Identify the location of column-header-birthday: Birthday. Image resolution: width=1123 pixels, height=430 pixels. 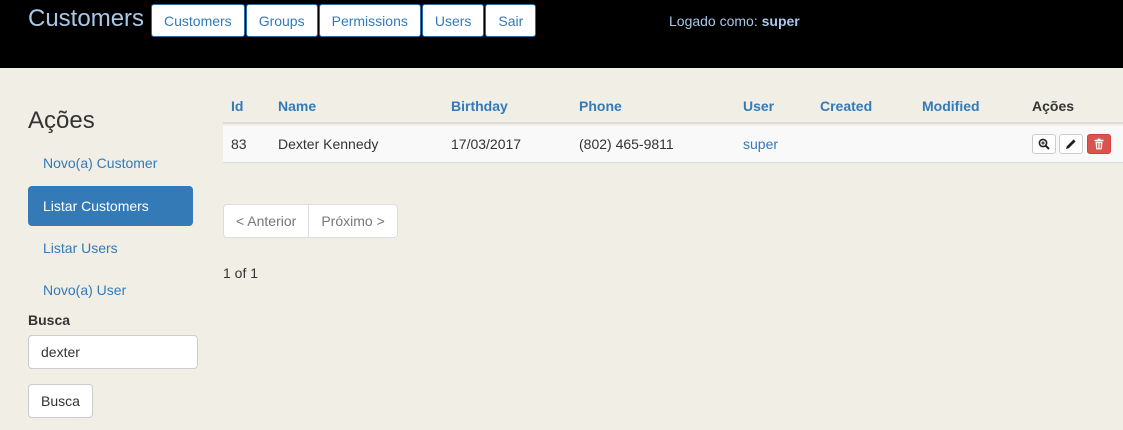
(479, 106).